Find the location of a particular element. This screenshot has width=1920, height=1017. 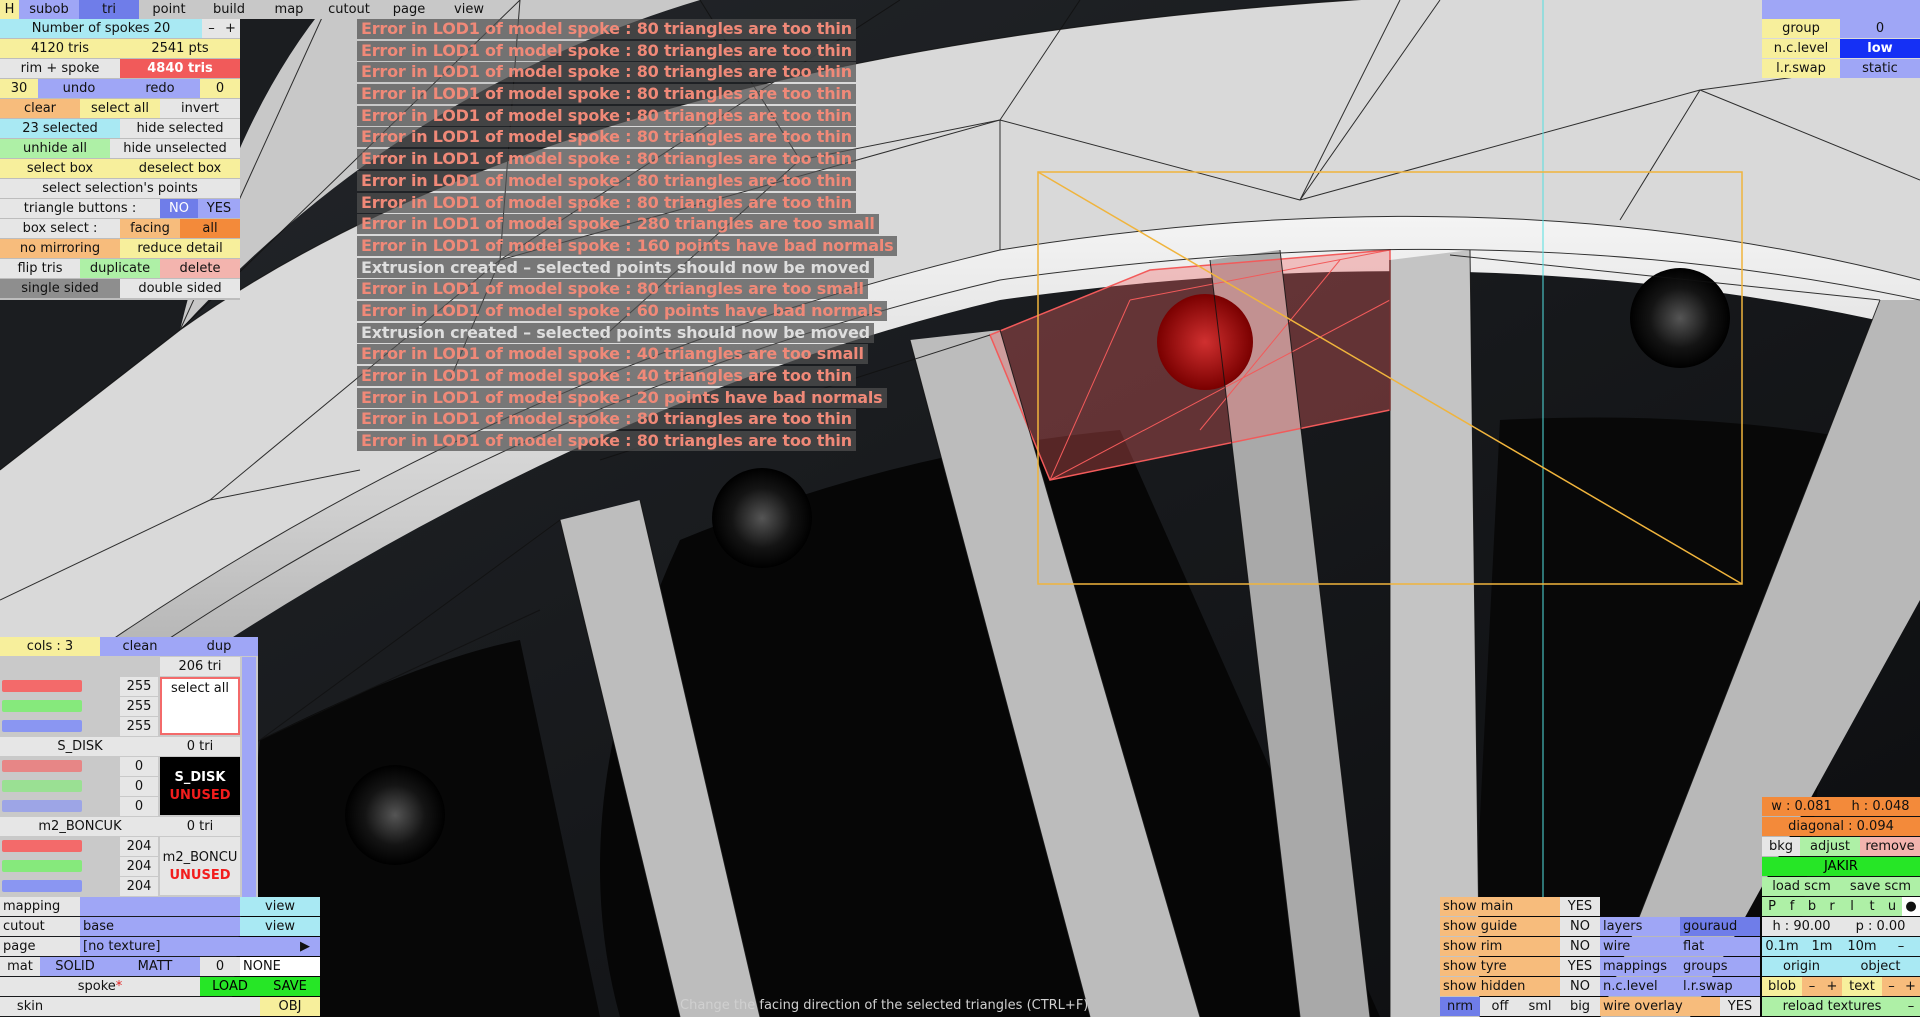

mapping-field is located at coordinates (160, 906).